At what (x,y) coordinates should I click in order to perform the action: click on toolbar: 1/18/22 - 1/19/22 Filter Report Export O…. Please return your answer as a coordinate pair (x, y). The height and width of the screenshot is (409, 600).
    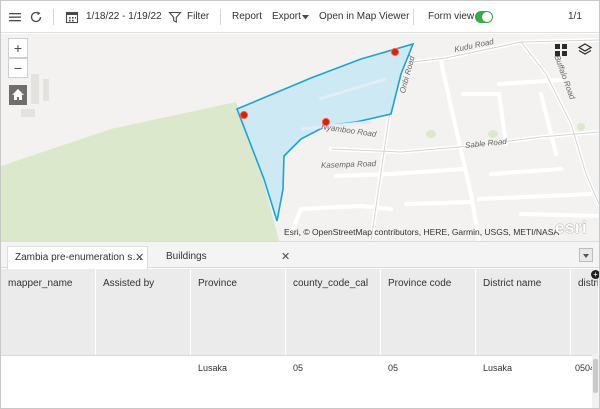
    Looking at the image, I should click on (300, 17).